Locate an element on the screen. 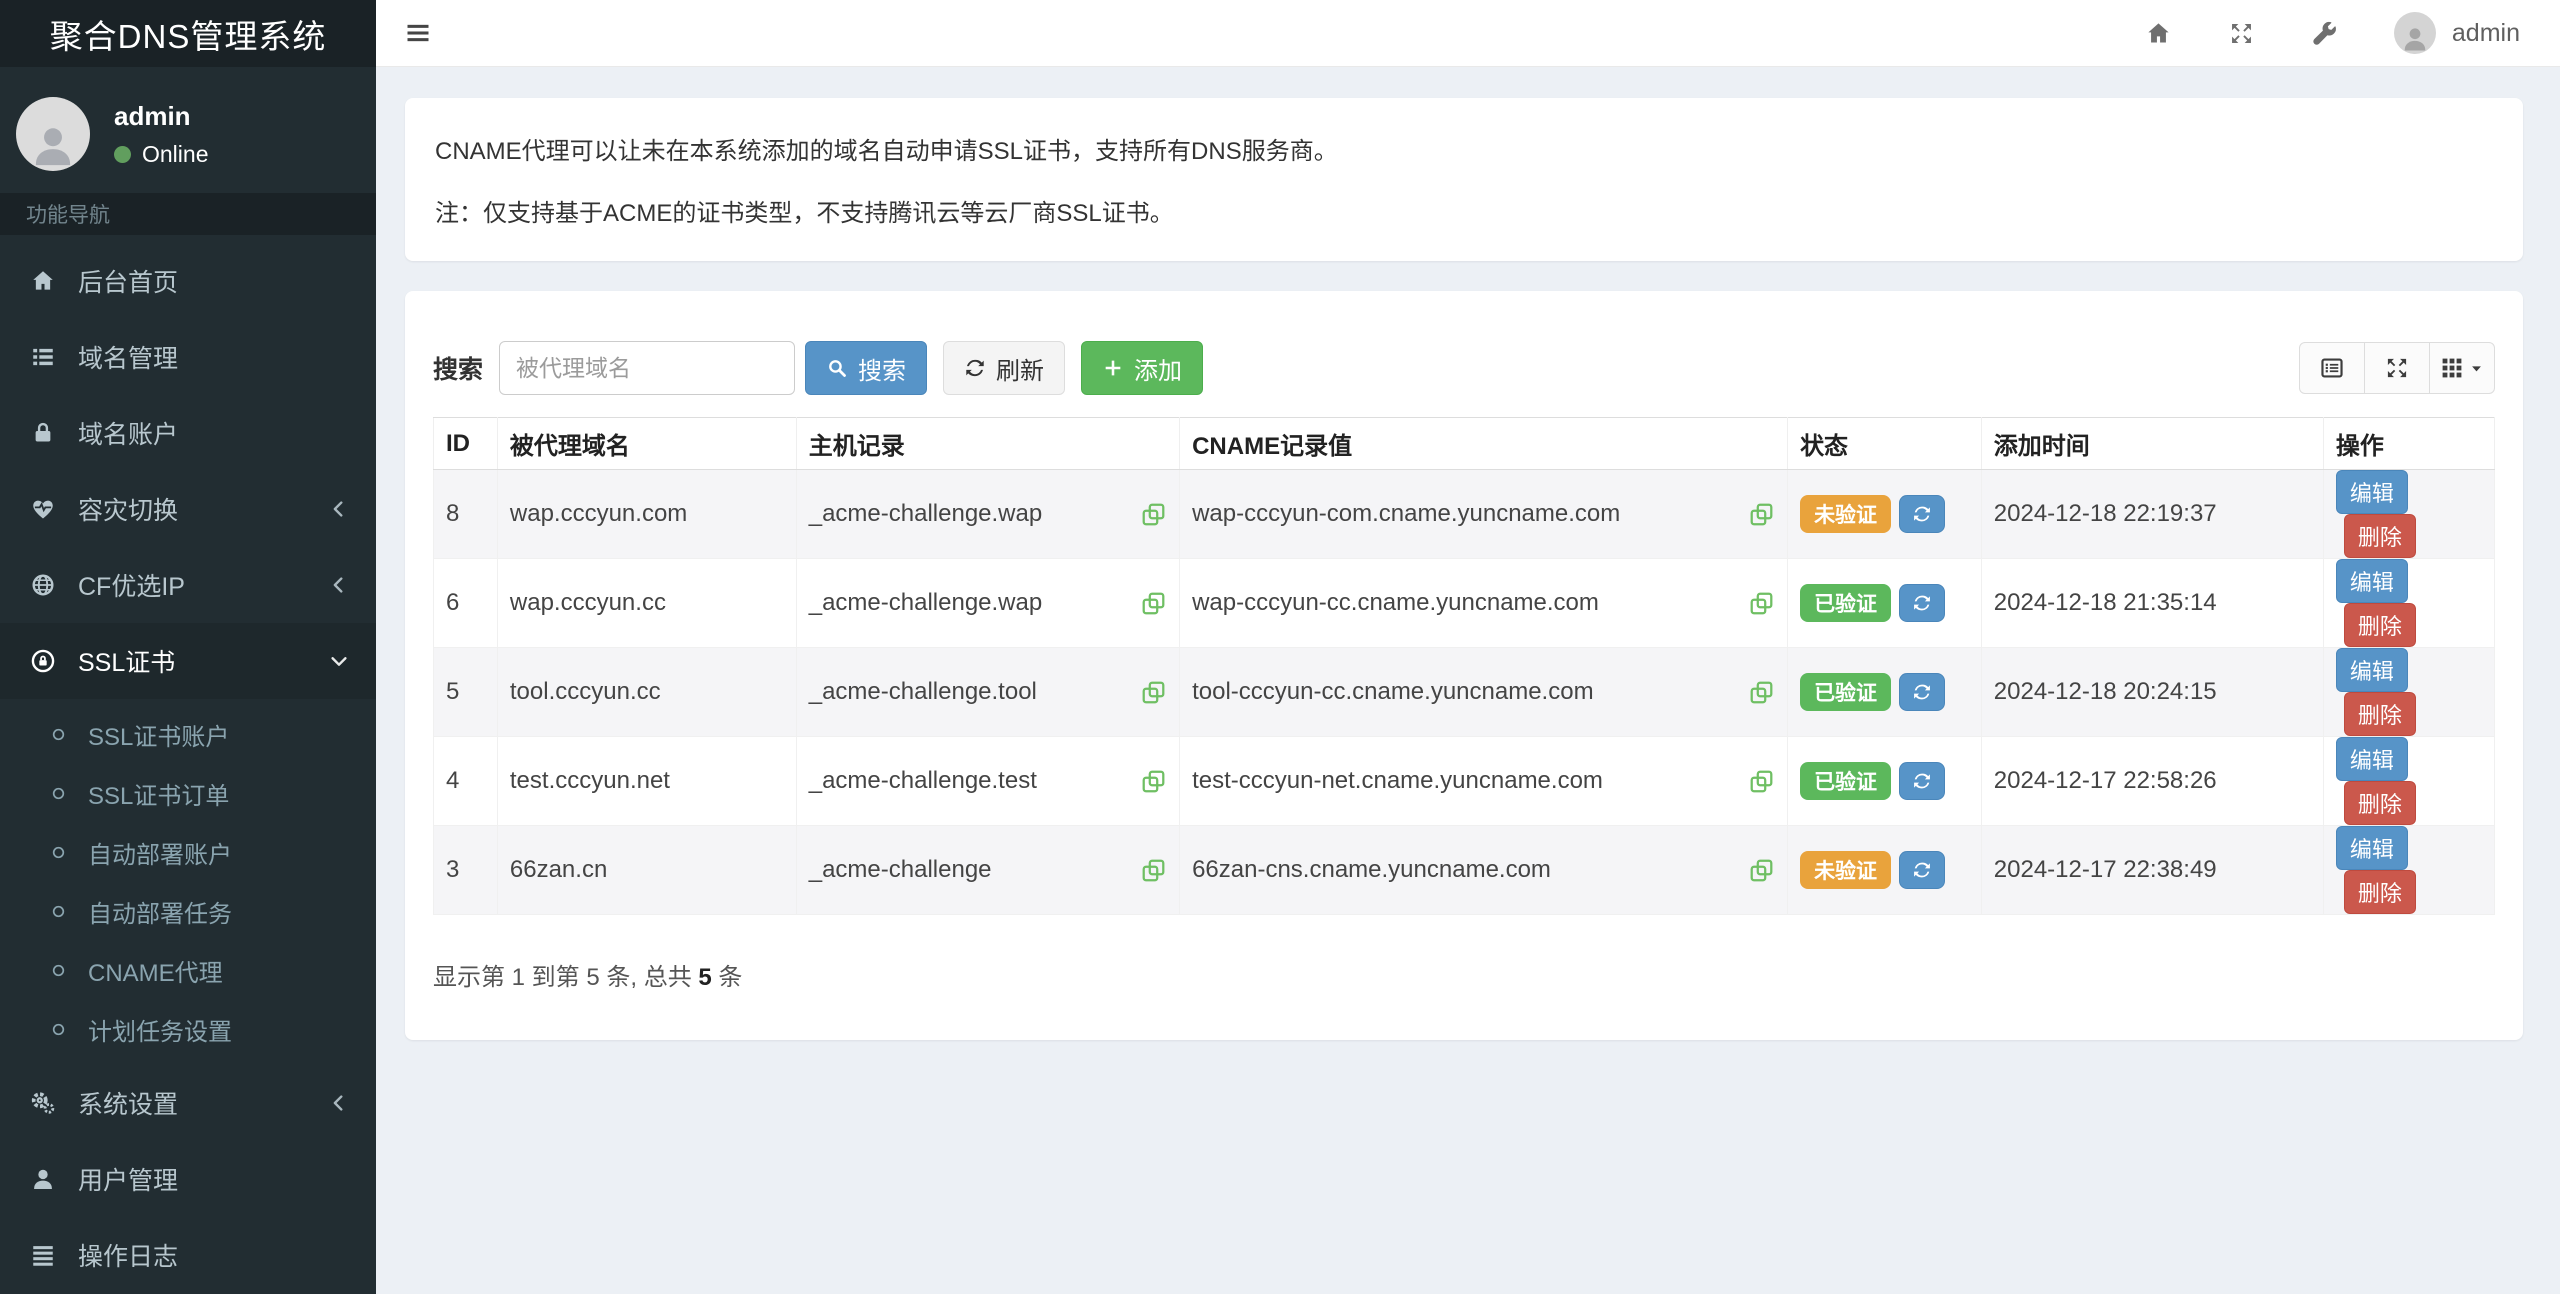  list-icon is located at coordinates (43, 357).